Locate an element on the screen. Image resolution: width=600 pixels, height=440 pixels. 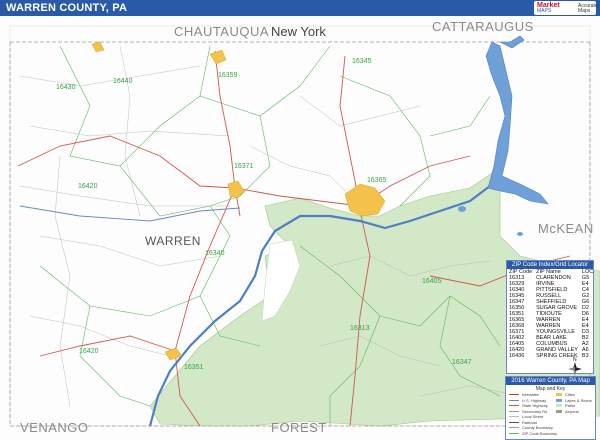
label-warren: WARREN is located at coordinates (173, 241).